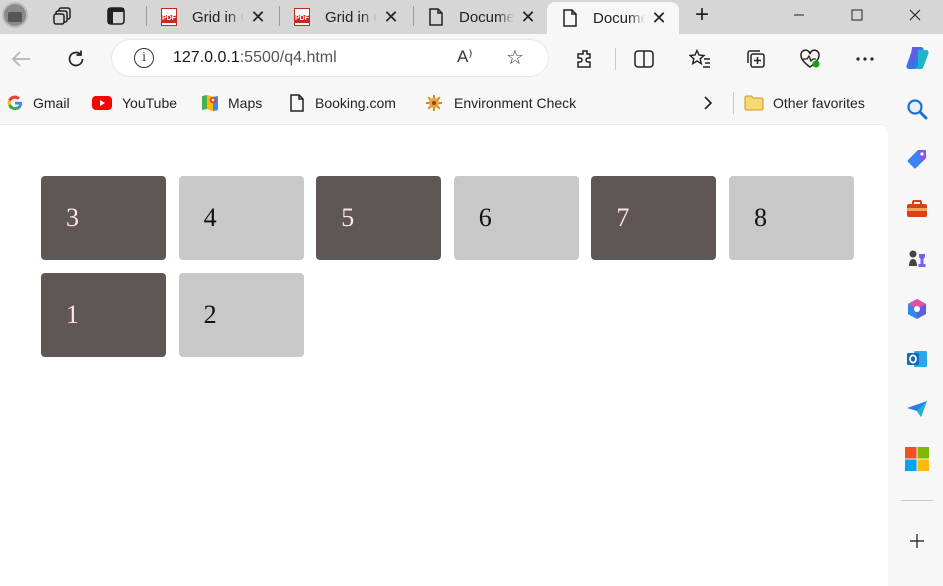 The height and width of the screenshot is (586, 943). What do you see at coordinates (819, 103) in the screenshot?
I see `favorite-label: Other favorites` at bounding box center [819, 103].